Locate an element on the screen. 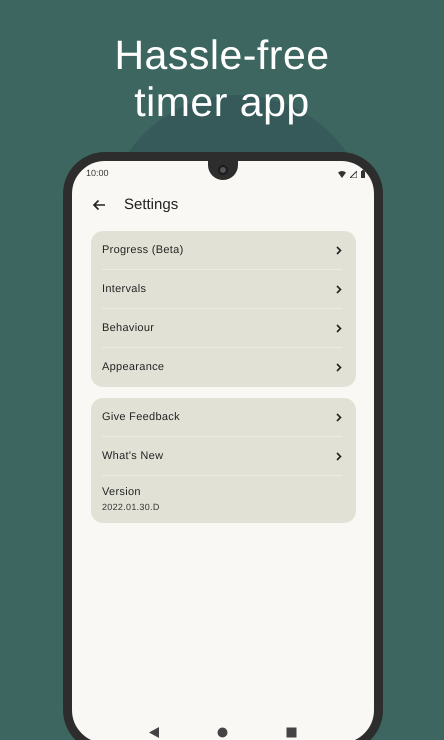 This screenshot has width=444, height=740. headline: Hassle-free timer app is located at coordinates (222, 79).